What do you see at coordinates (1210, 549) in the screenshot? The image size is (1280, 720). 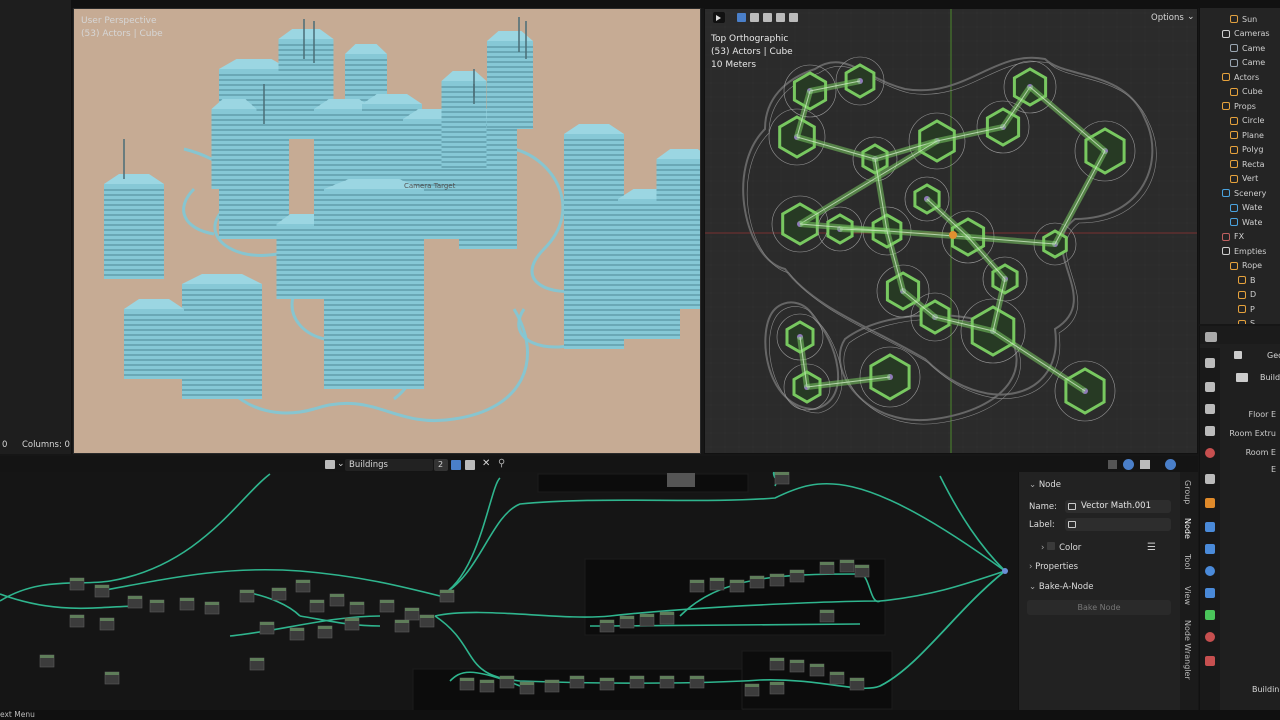 I see `particles-tab-icon` at bounding box center [1210, 549].